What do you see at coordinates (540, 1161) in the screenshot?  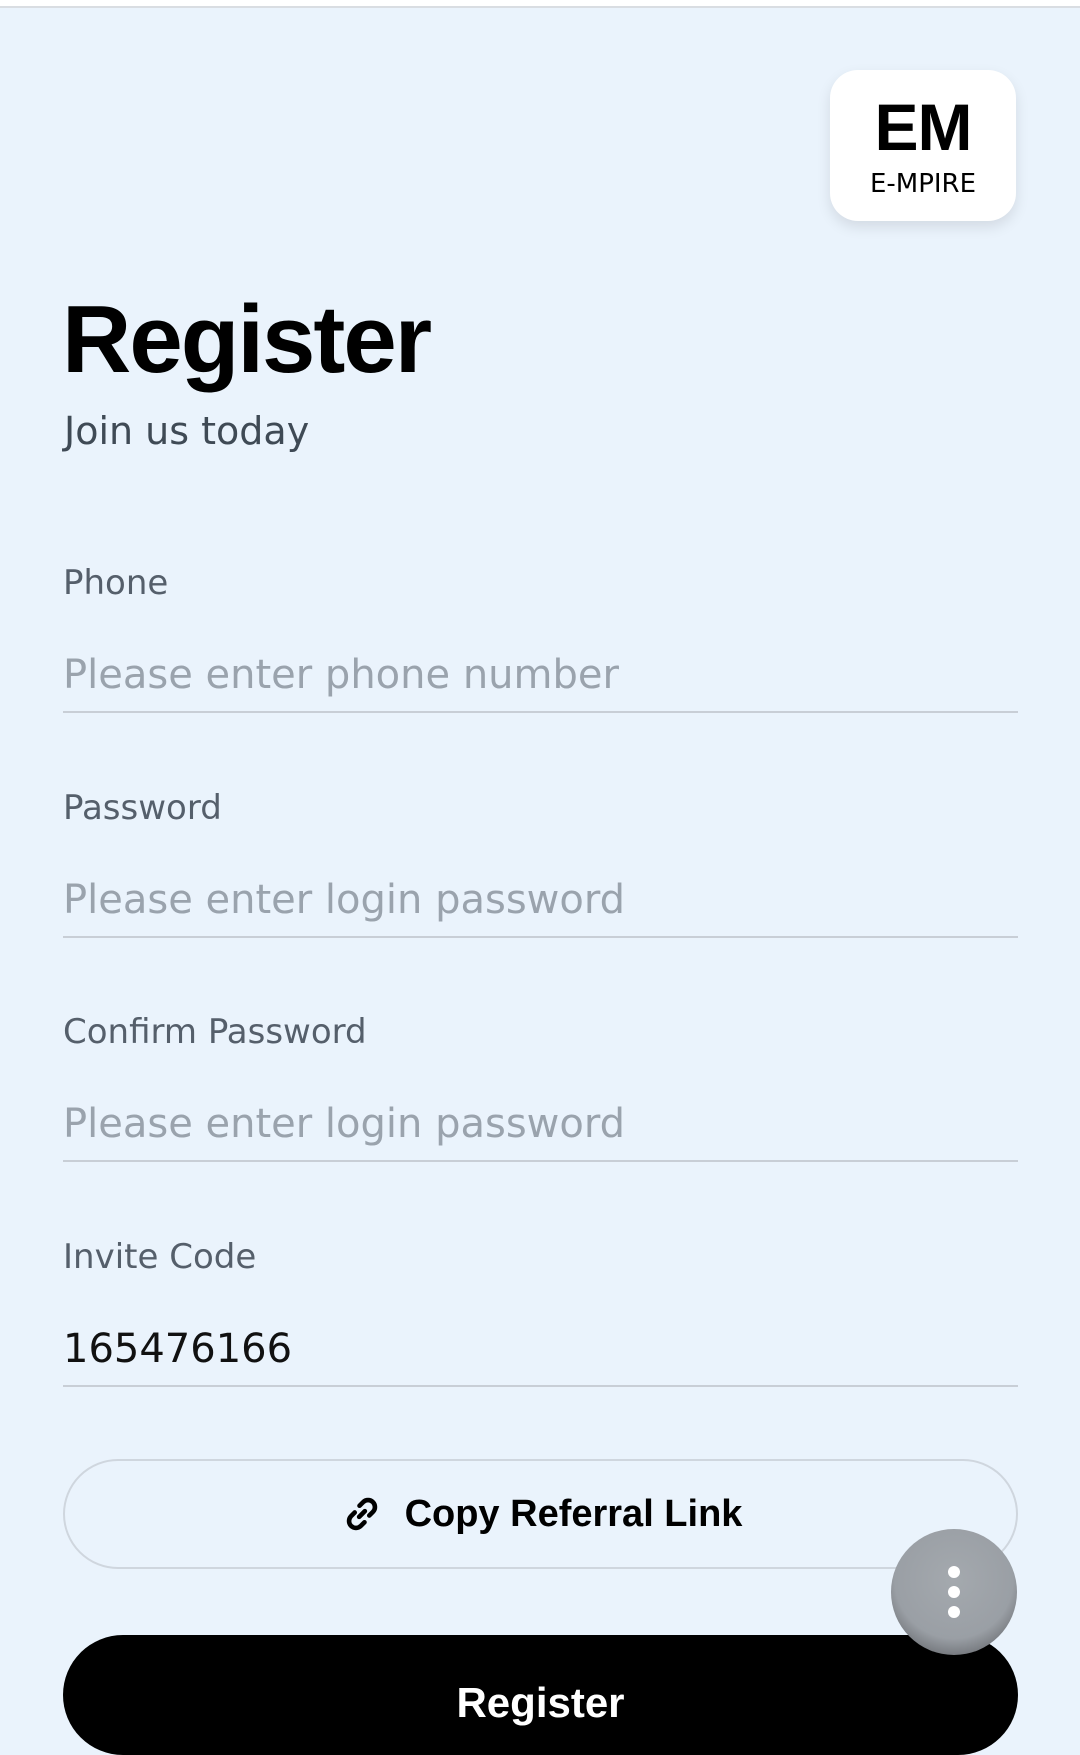 I see `confirm-password-underline` at bounding box center [540, 1161].